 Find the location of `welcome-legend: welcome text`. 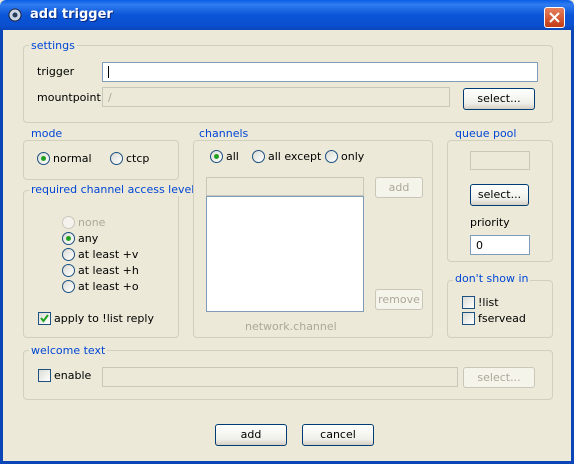

welcome-legend: welcome text is located at coordinates (68, 350).